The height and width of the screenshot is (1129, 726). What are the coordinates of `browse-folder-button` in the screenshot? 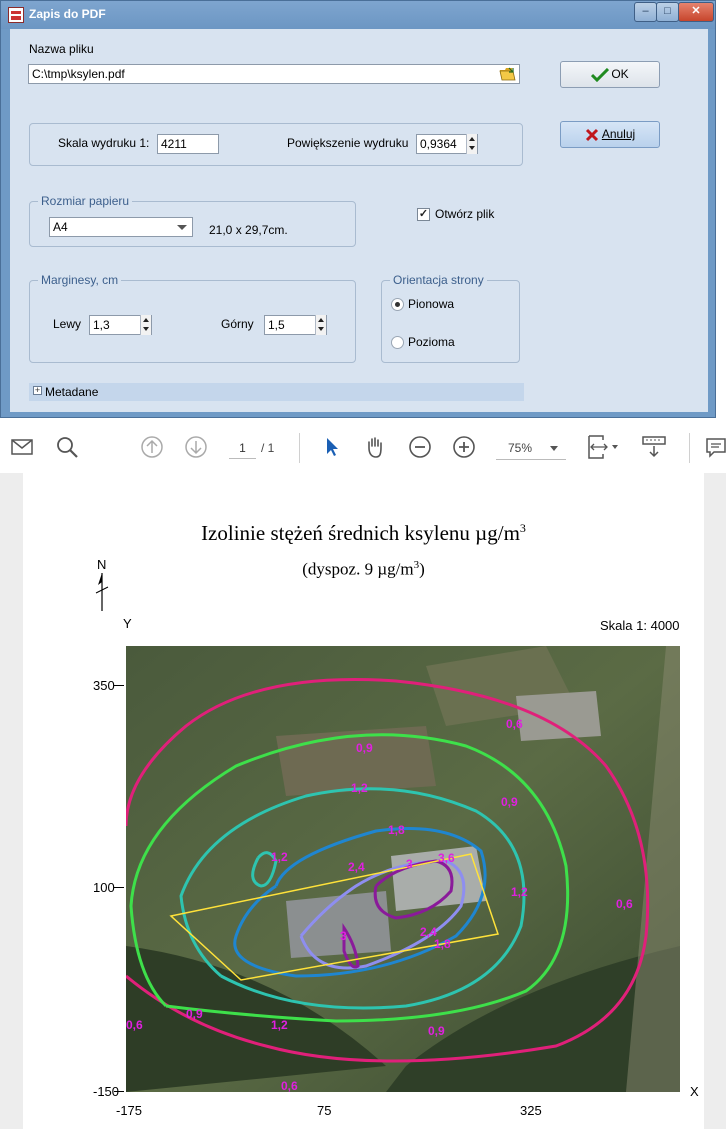 It's located at (508, 74).